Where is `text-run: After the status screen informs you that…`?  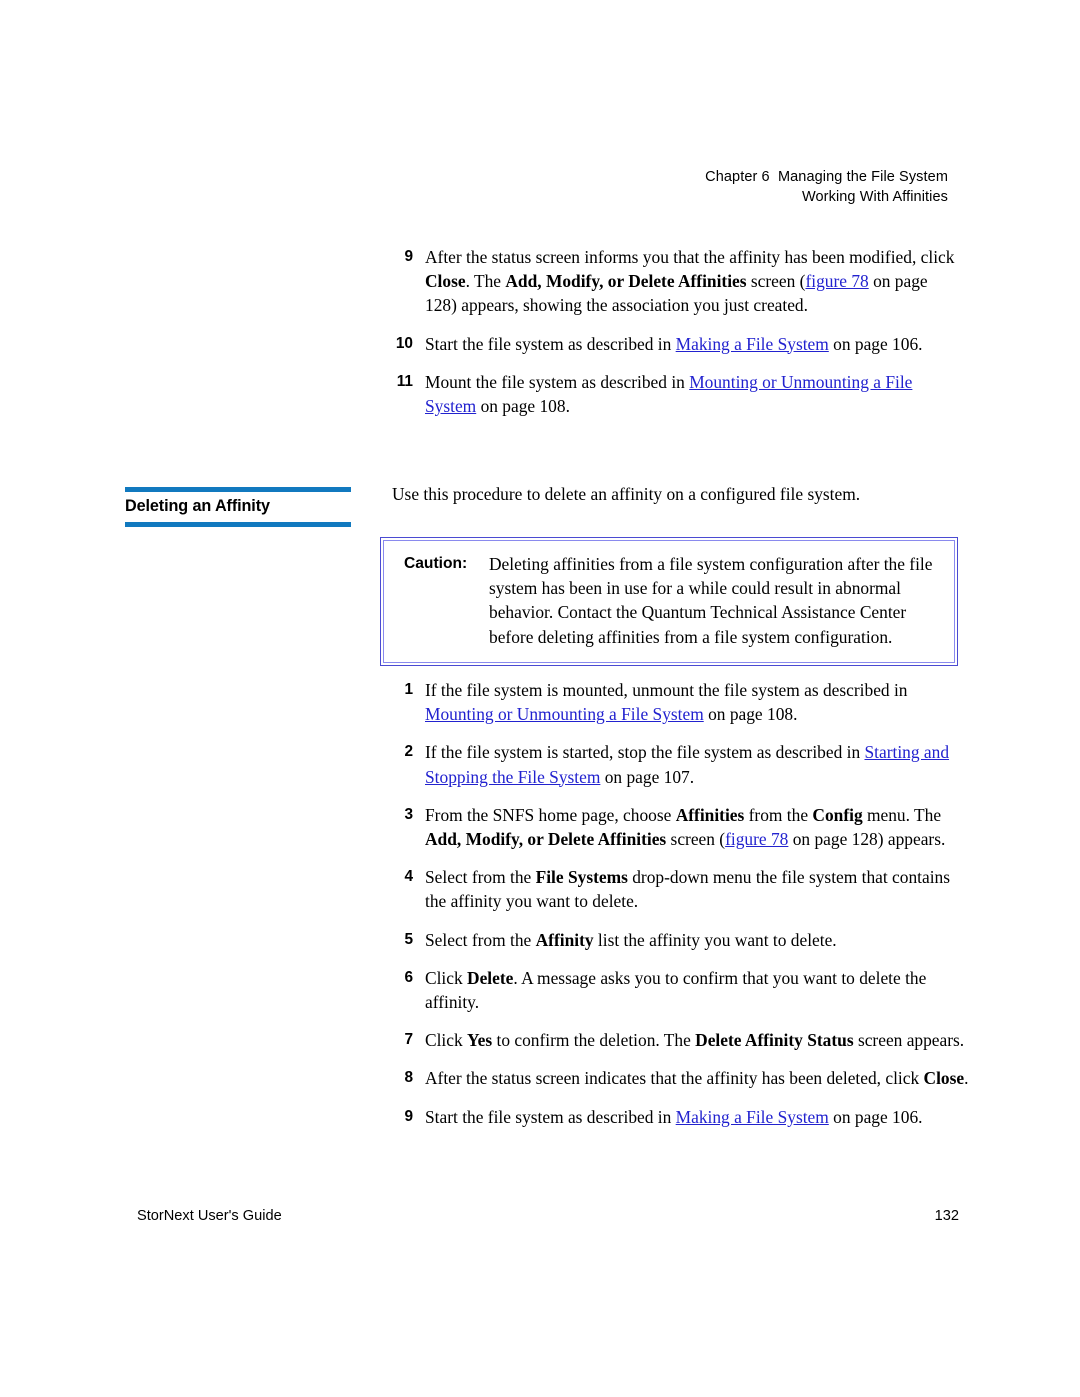 text-run: After the status screen informs you that… is located at coordinates (690, 257).